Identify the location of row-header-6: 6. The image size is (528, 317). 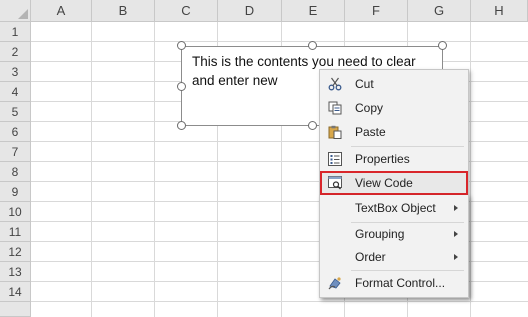
(15, 132).